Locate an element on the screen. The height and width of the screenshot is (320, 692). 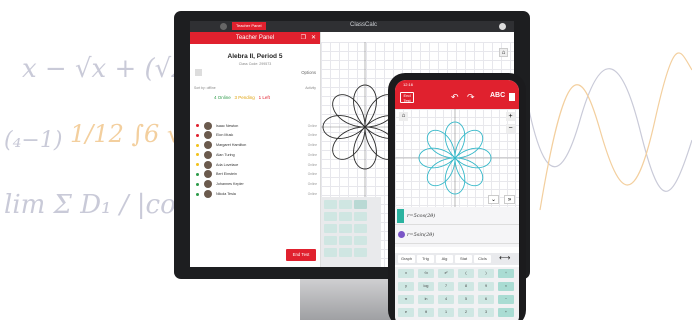
expression-row: r=5cos(2θ) is located at coordinates (457, 216).